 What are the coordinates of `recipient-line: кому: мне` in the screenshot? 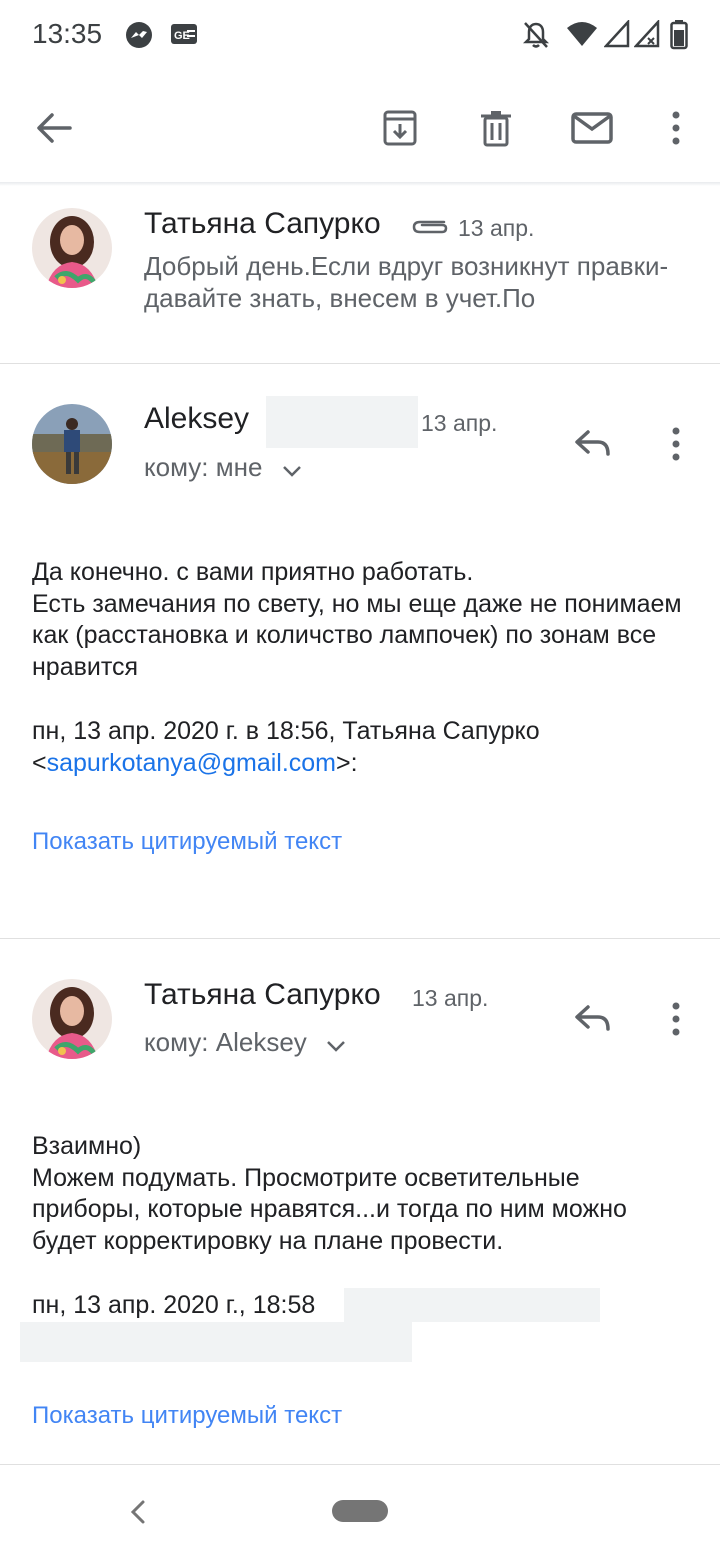 It's located at (223, 468).